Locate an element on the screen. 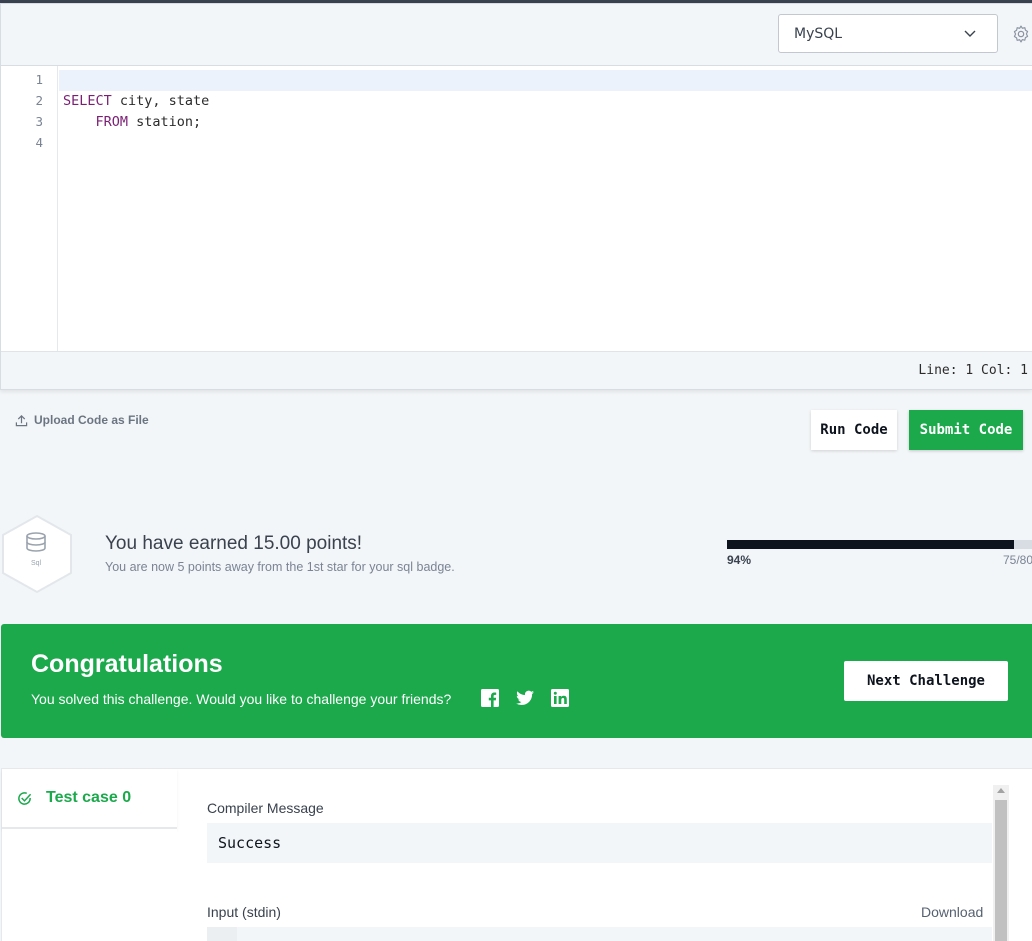  upload-icon is located at coordinates (21, 420).